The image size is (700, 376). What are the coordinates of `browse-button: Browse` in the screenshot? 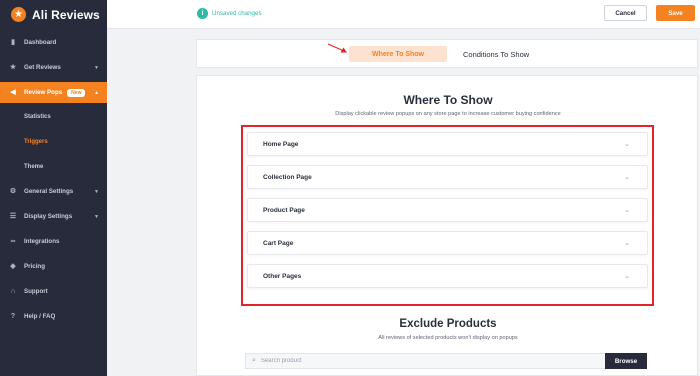 It's located at (626, 361).